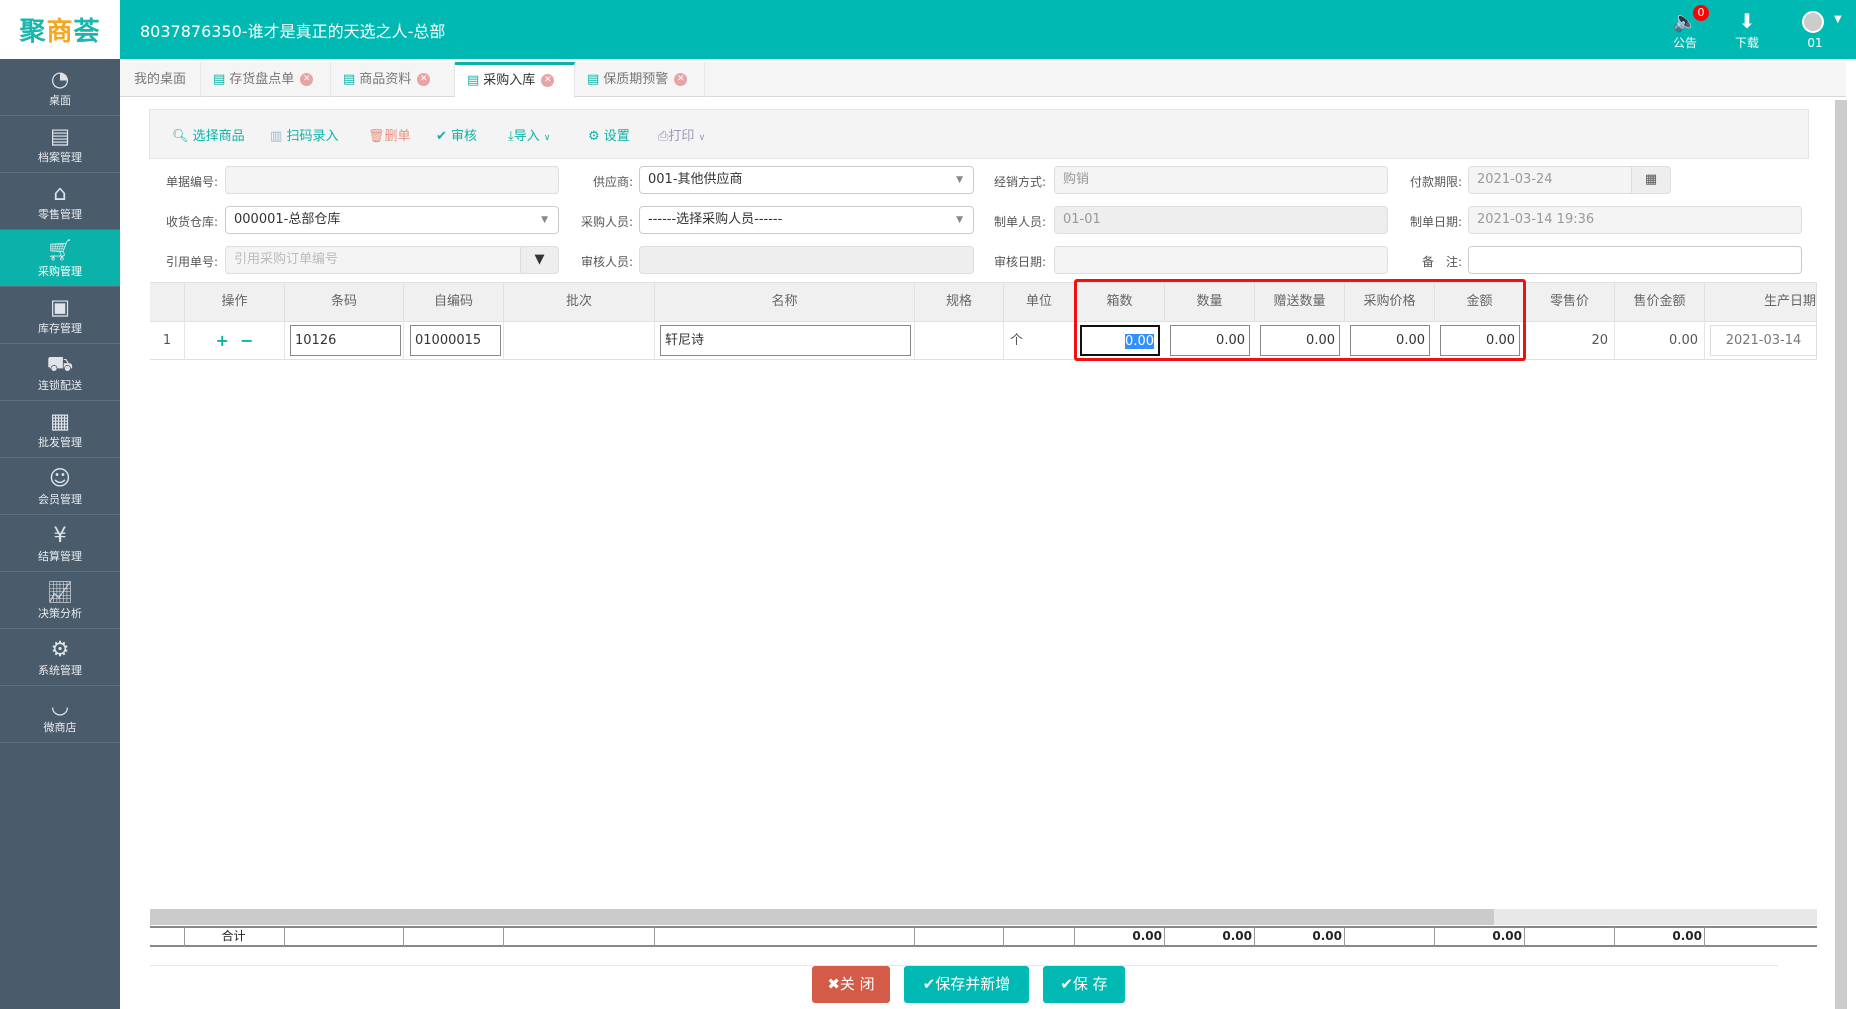 The height and width of the screenshot is (1009, 1856). Describe the element at coordinates (806, 180) in the screenshot. I see `supplier-select: 001-其他供应商 ▼` at that location.